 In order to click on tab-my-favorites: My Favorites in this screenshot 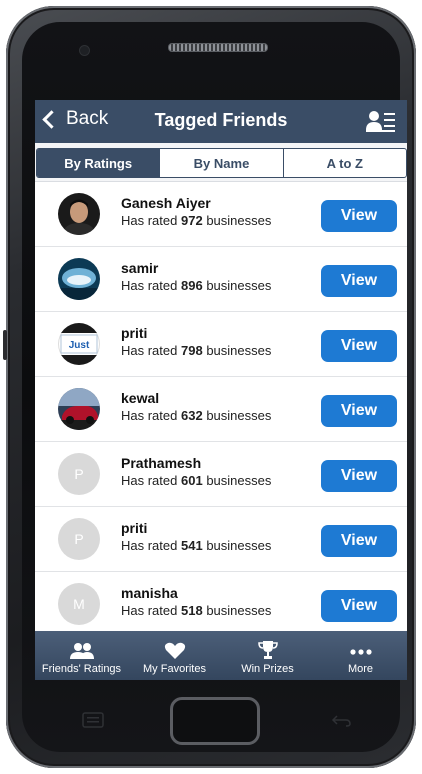, I will do `click(174, 655)`.